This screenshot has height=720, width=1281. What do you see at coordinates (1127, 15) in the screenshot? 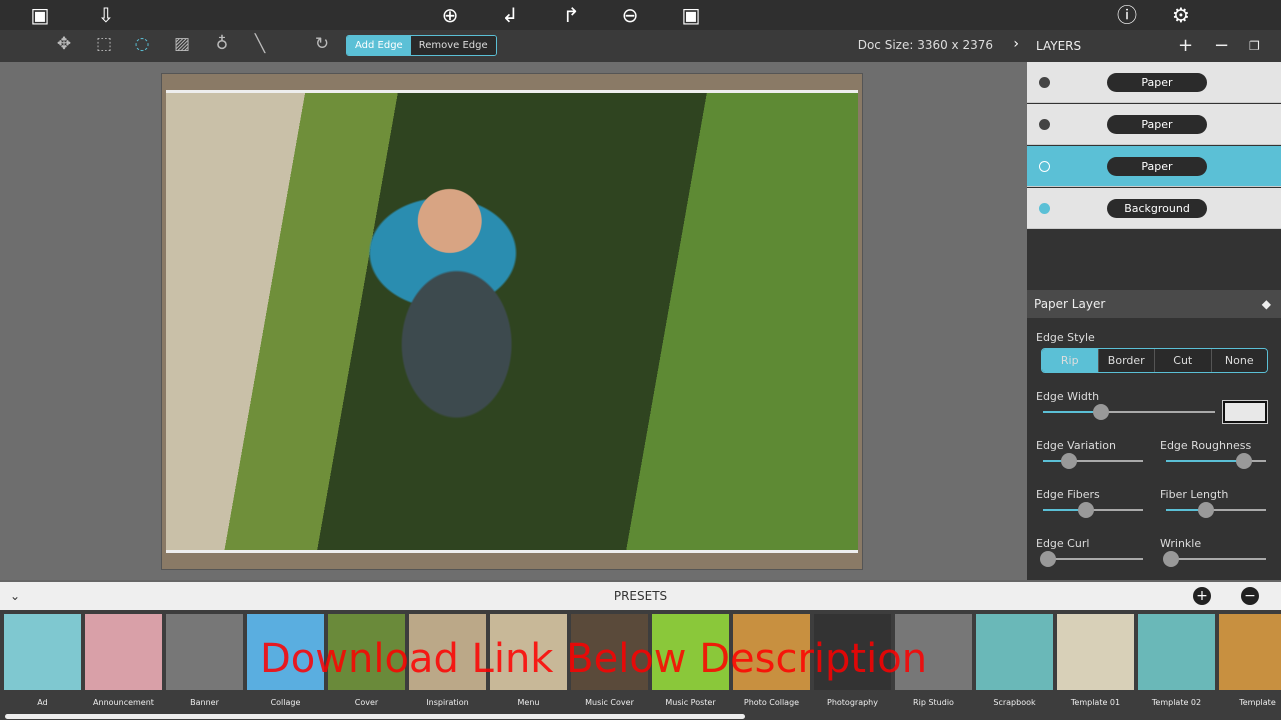
I see `info-icon: ⓘ` at bounding box center [1127, 15].